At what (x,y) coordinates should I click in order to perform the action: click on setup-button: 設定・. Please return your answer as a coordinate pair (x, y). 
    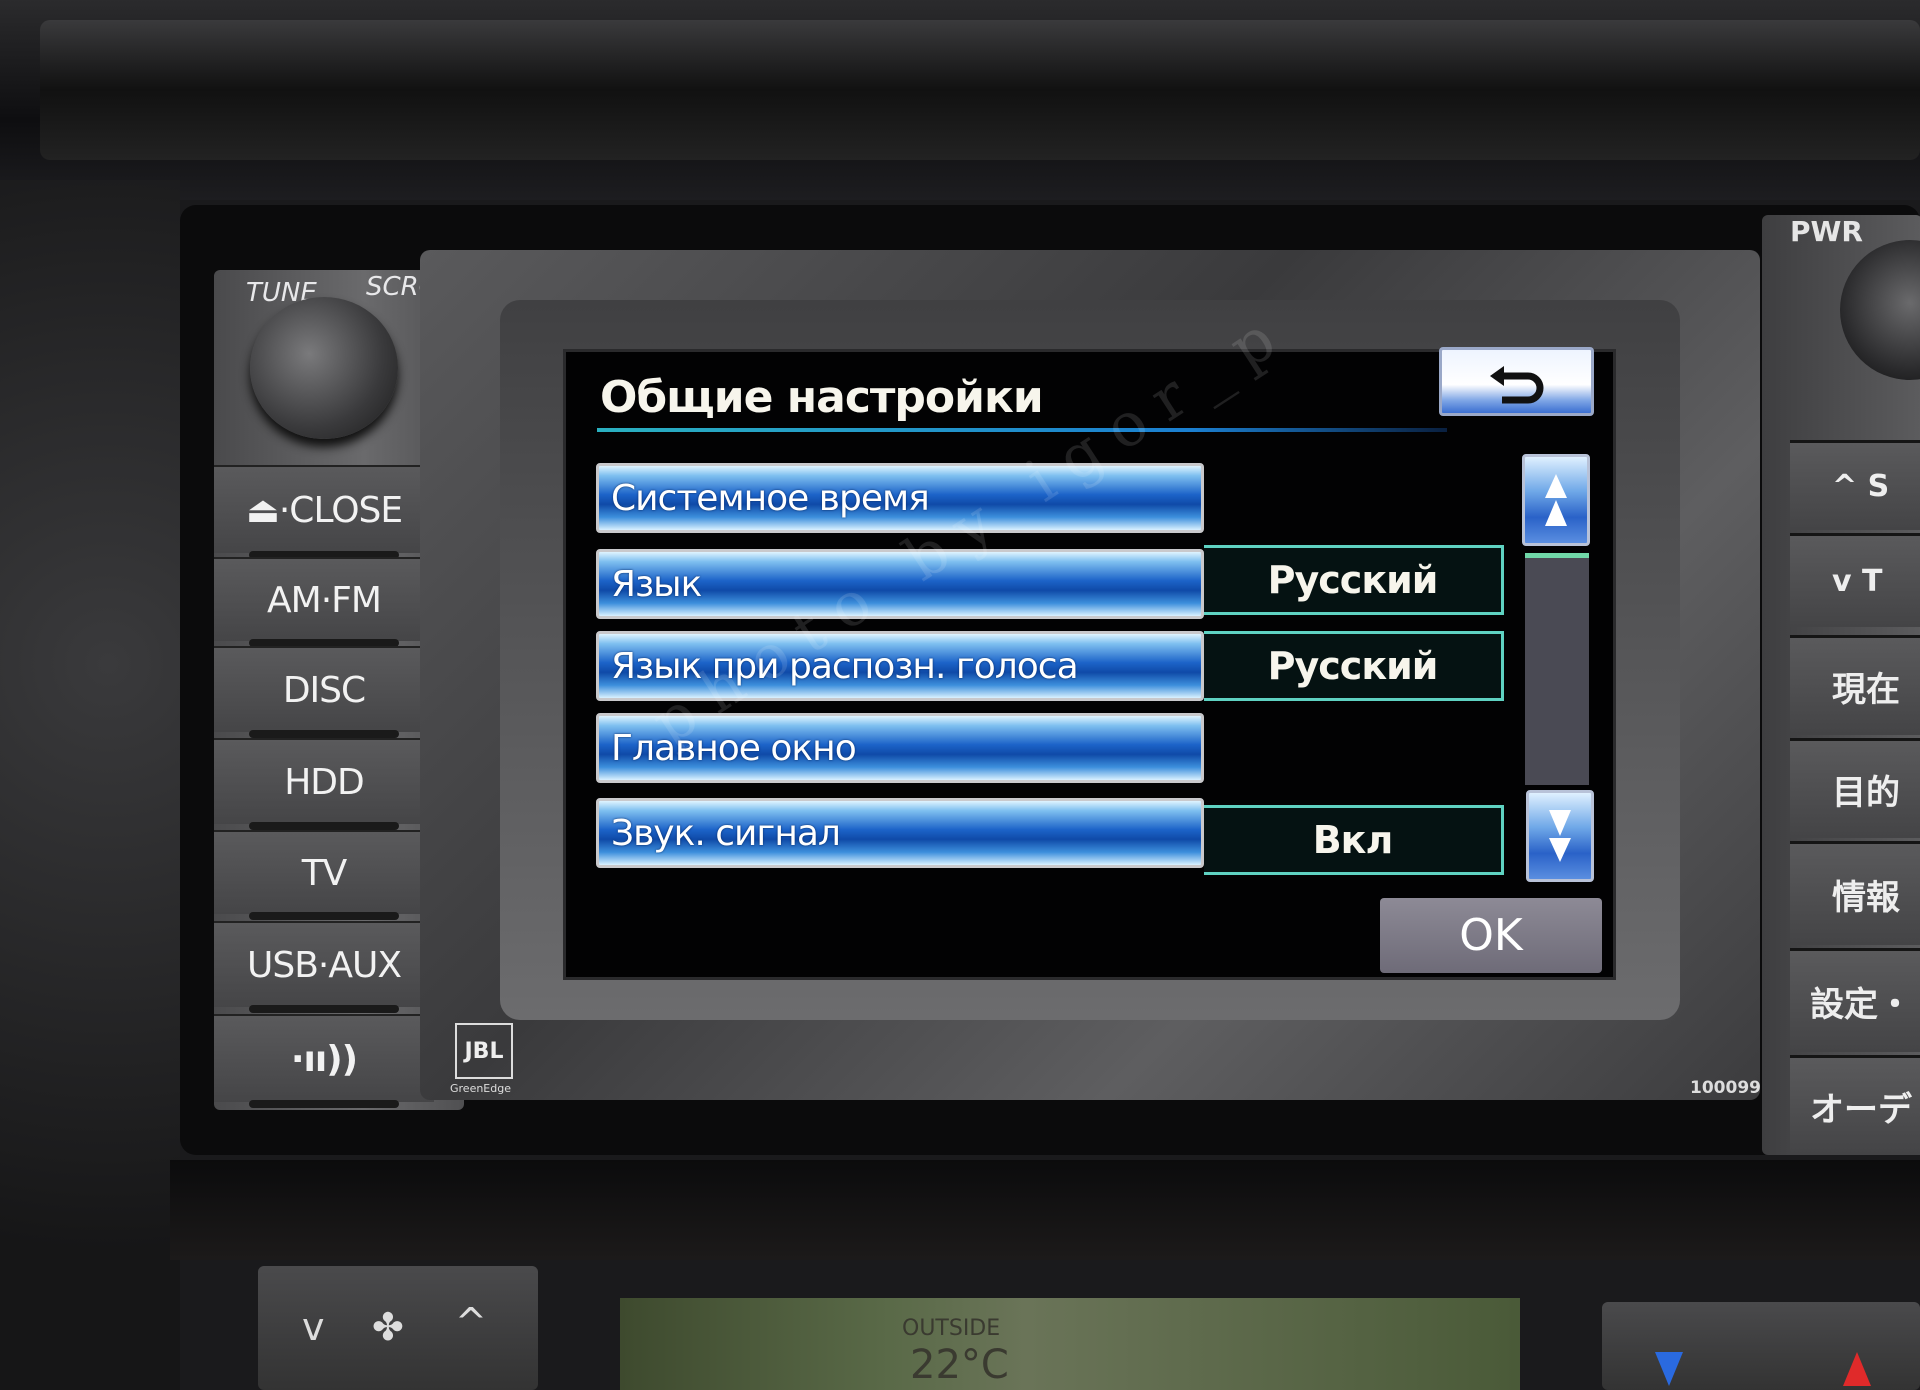
    Looking at the image, I should click on (1855, 1000).